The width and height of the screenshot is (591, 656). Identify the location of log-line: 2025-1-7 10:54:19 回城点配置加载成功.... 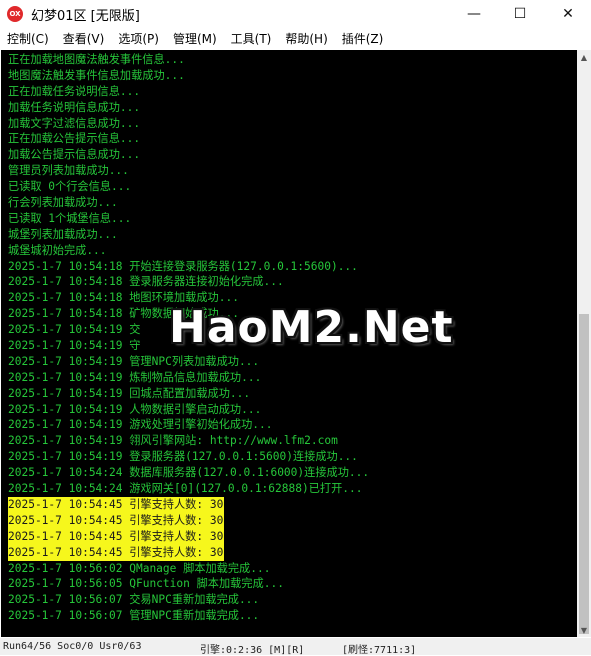
(129, 393).